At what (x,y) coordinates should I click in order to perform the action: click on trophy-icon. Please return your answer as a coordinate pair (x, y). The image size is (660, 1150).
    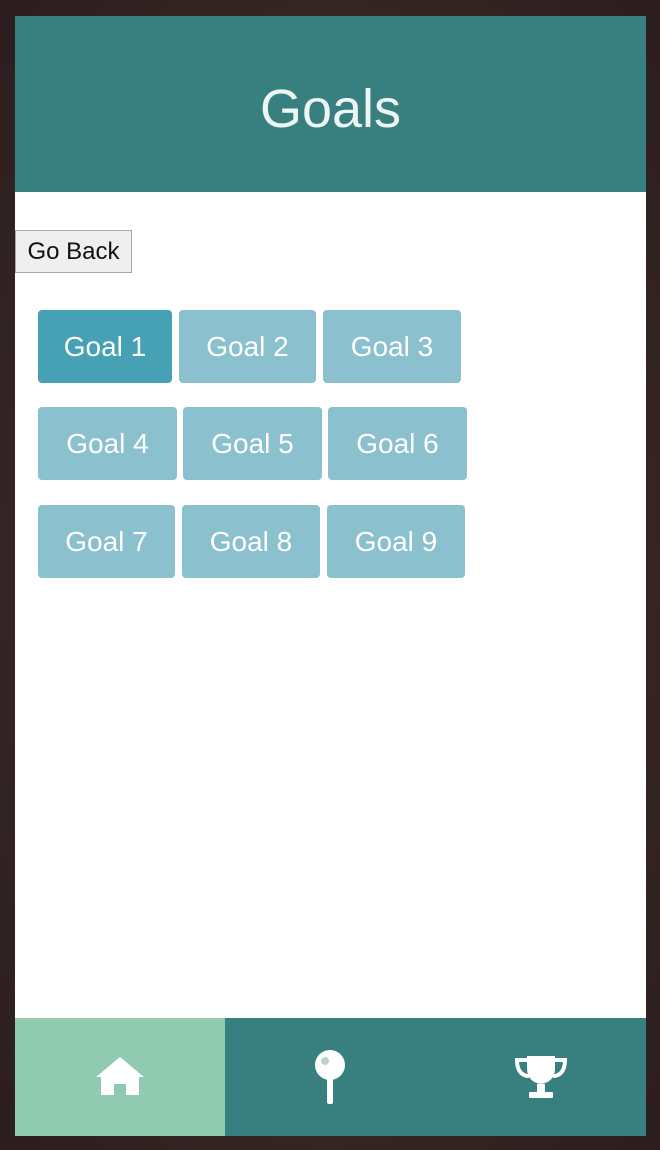
    Looking at the image, I should click on (540, 1077).